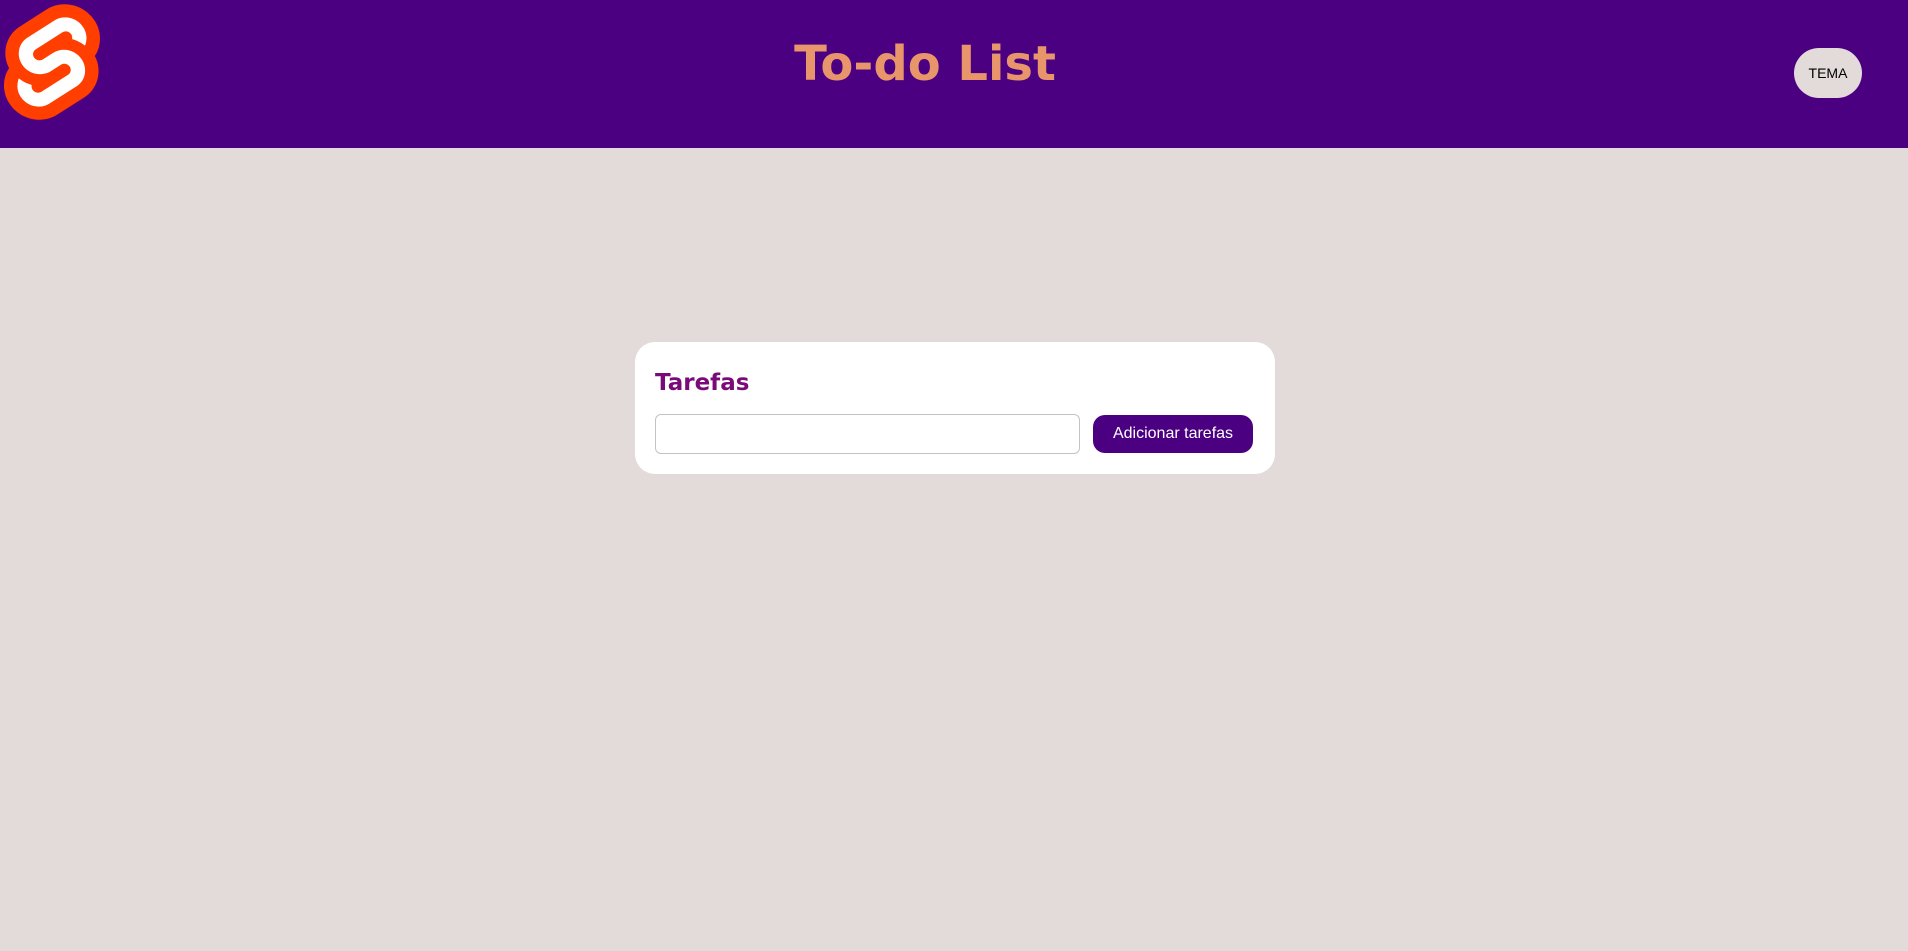 The width and height of the screenshot is (1908, 951). I want to click on tasks-title: Tarefas, so click(702, 383).